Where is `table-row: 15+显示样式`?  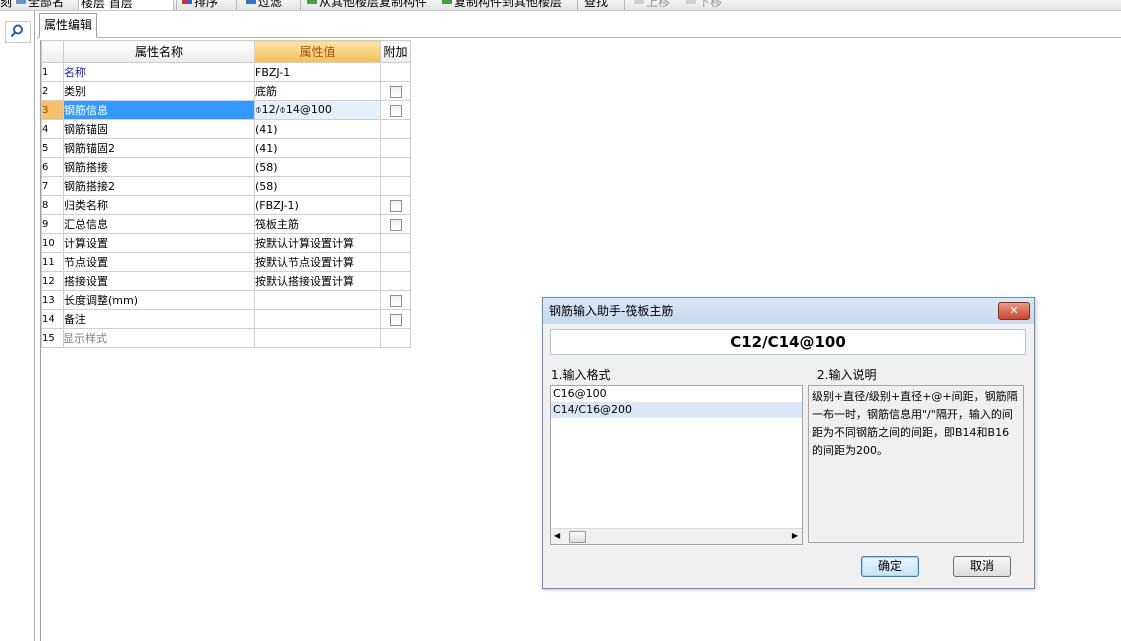
table-row: 15+显示样式 is located at coordinates (226, 338).